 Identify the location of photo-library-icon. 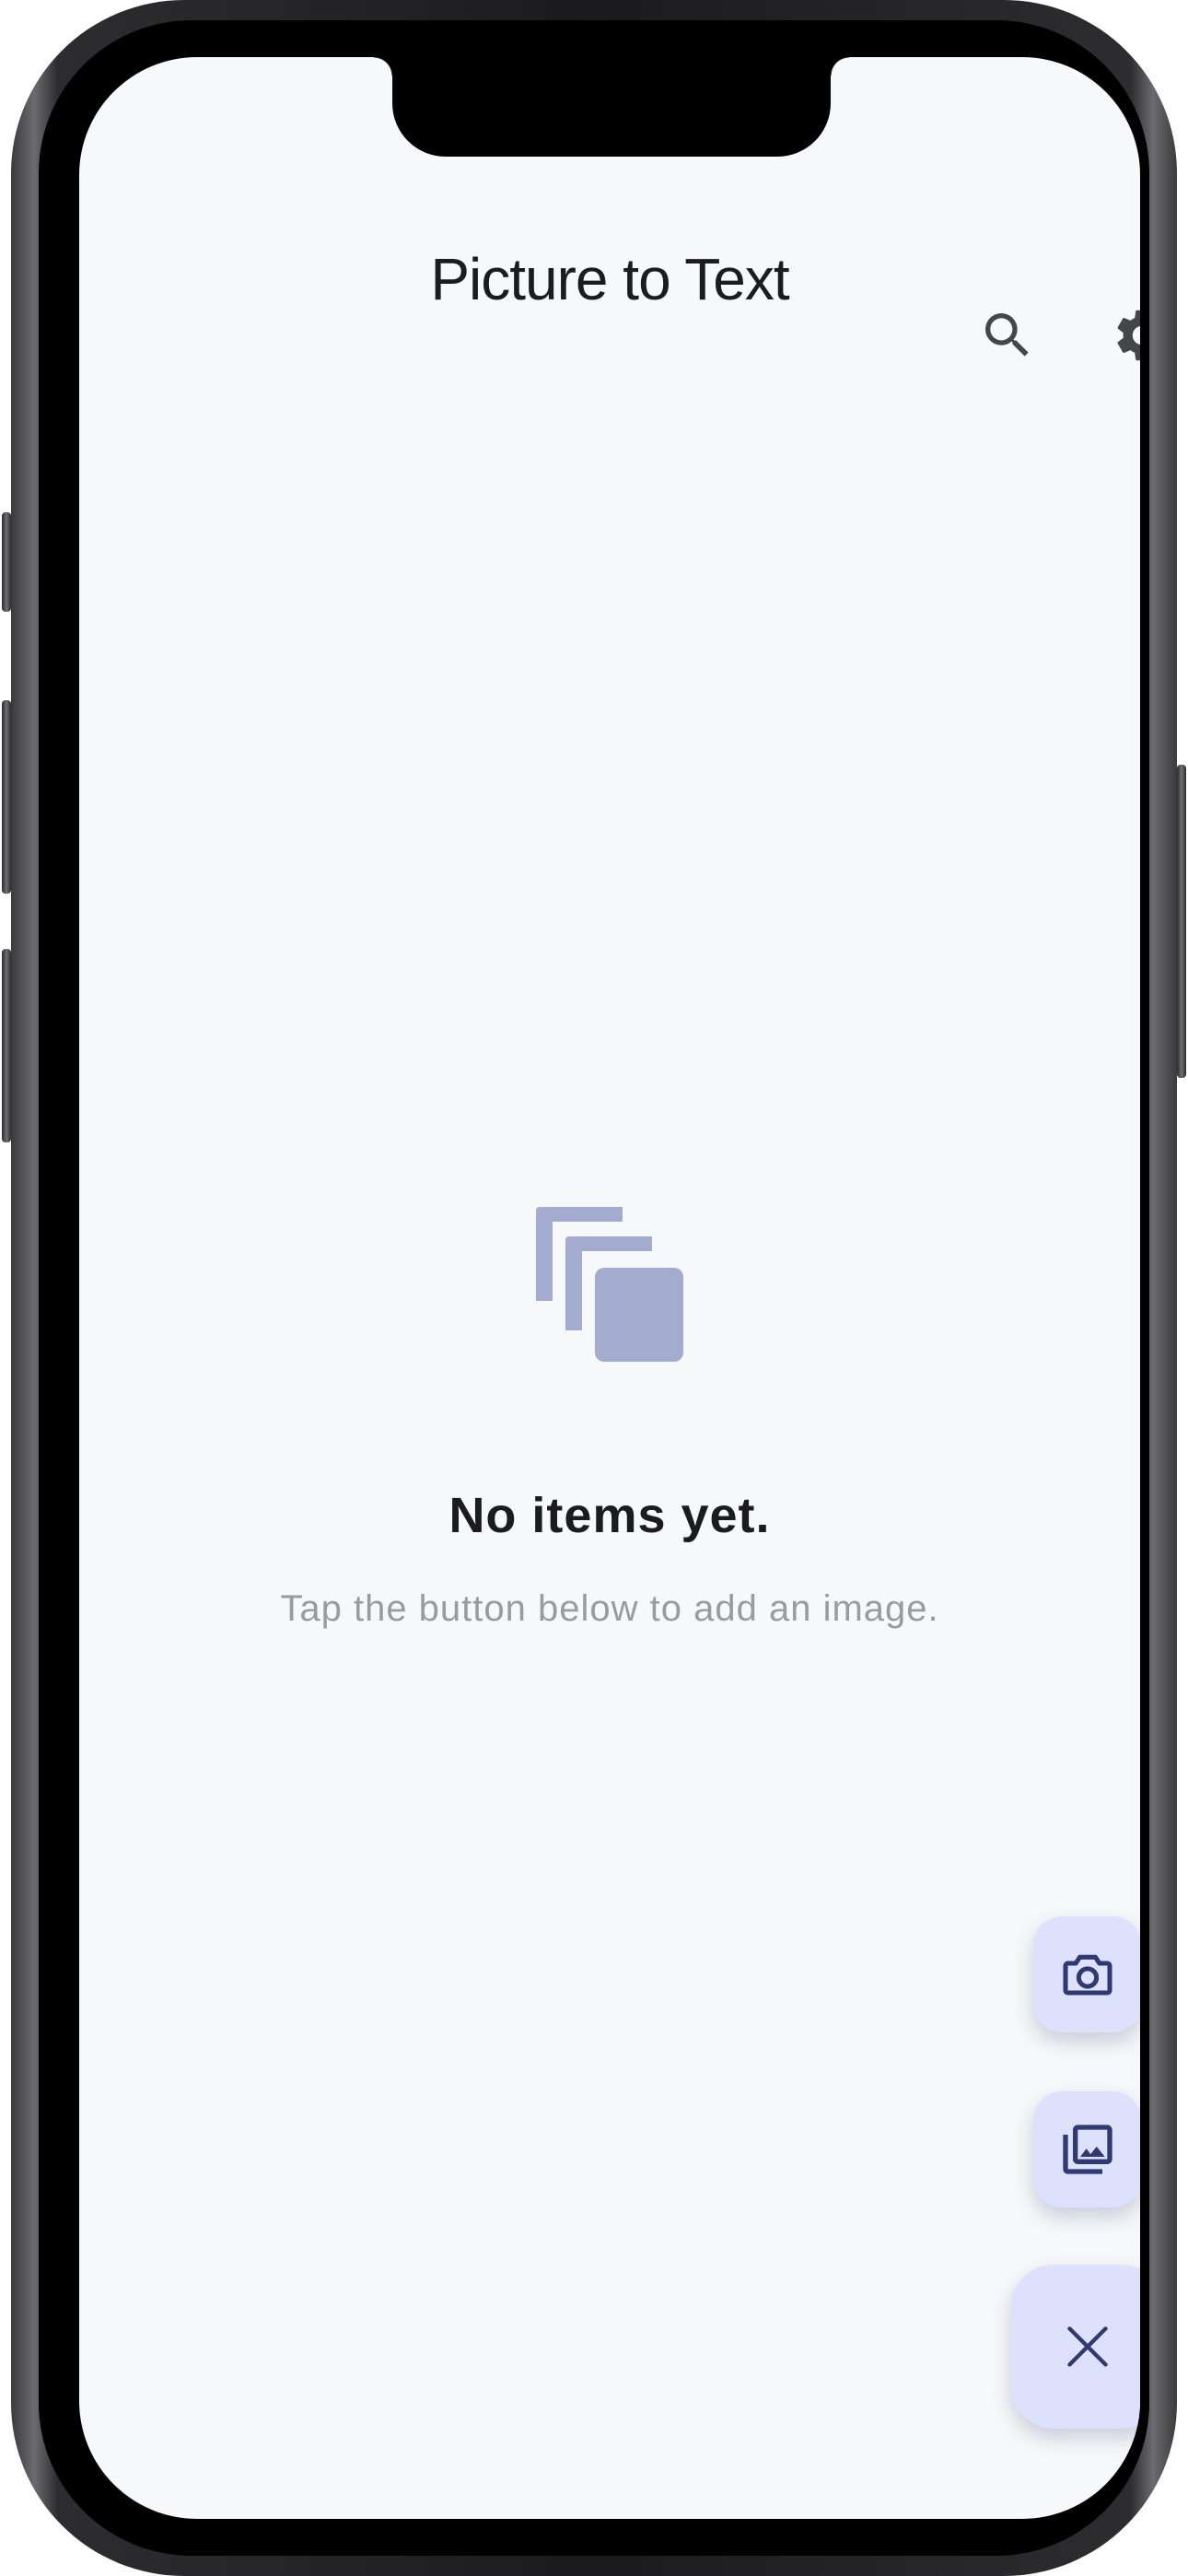
(1087, 2149).